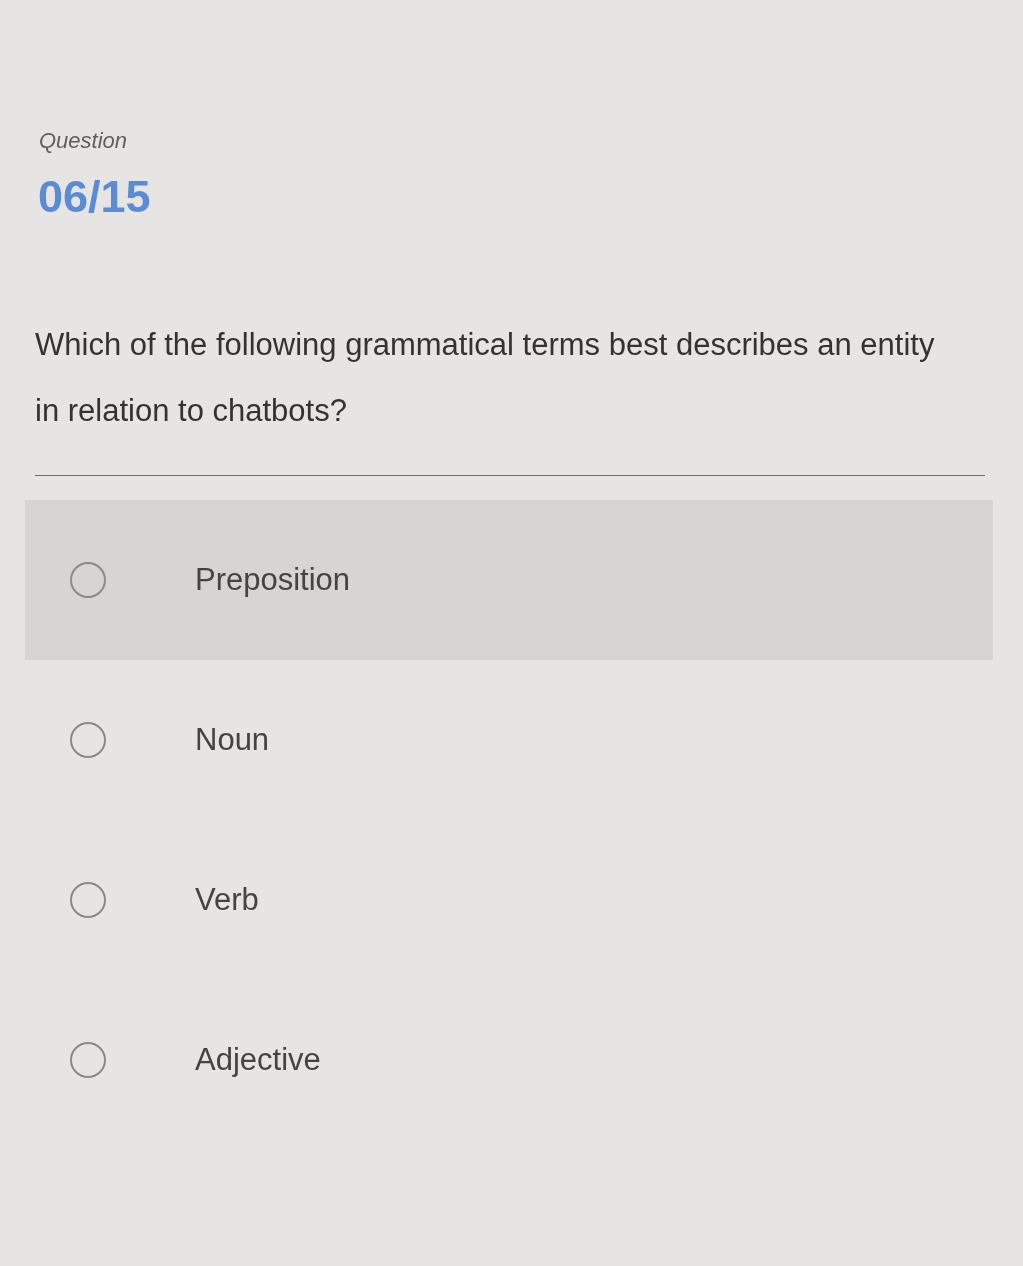  Describe the element at coordinates (509, 900) in the screenshot. I see `answer-option: Verb` at that location.